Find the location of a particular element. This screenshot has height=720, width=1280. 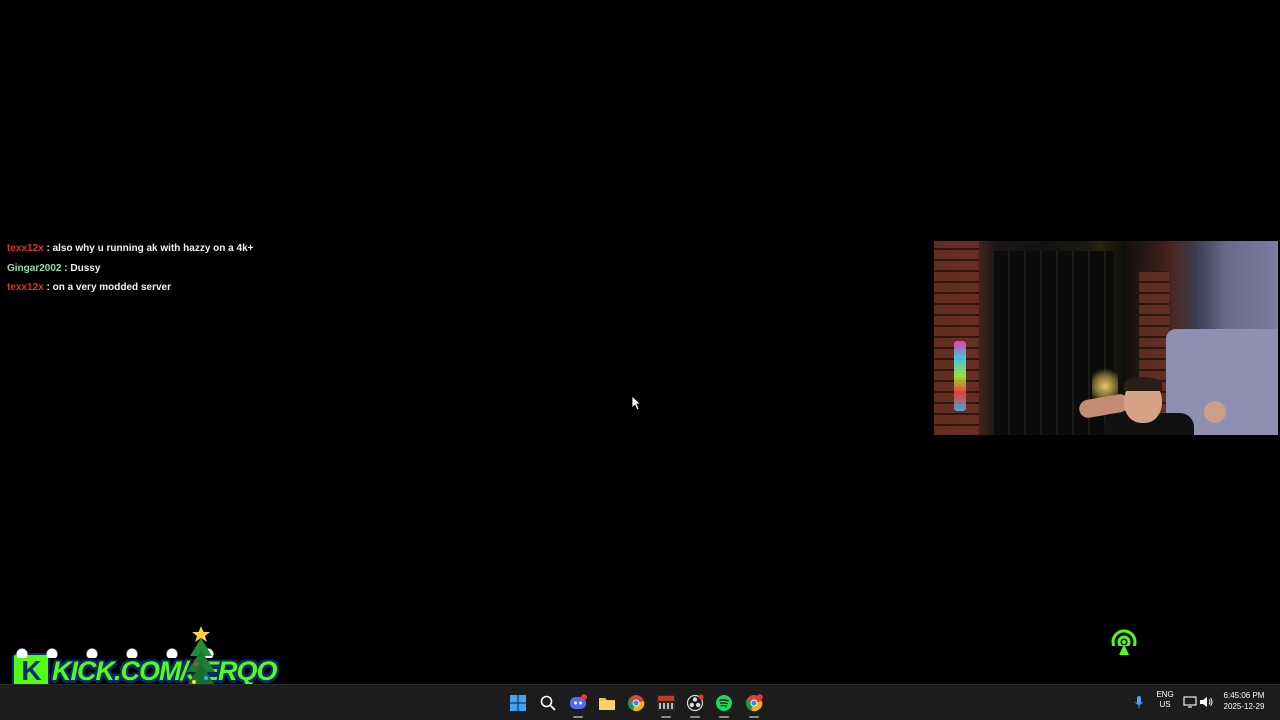

webcam-feed is located at coordinates (1106, 338).